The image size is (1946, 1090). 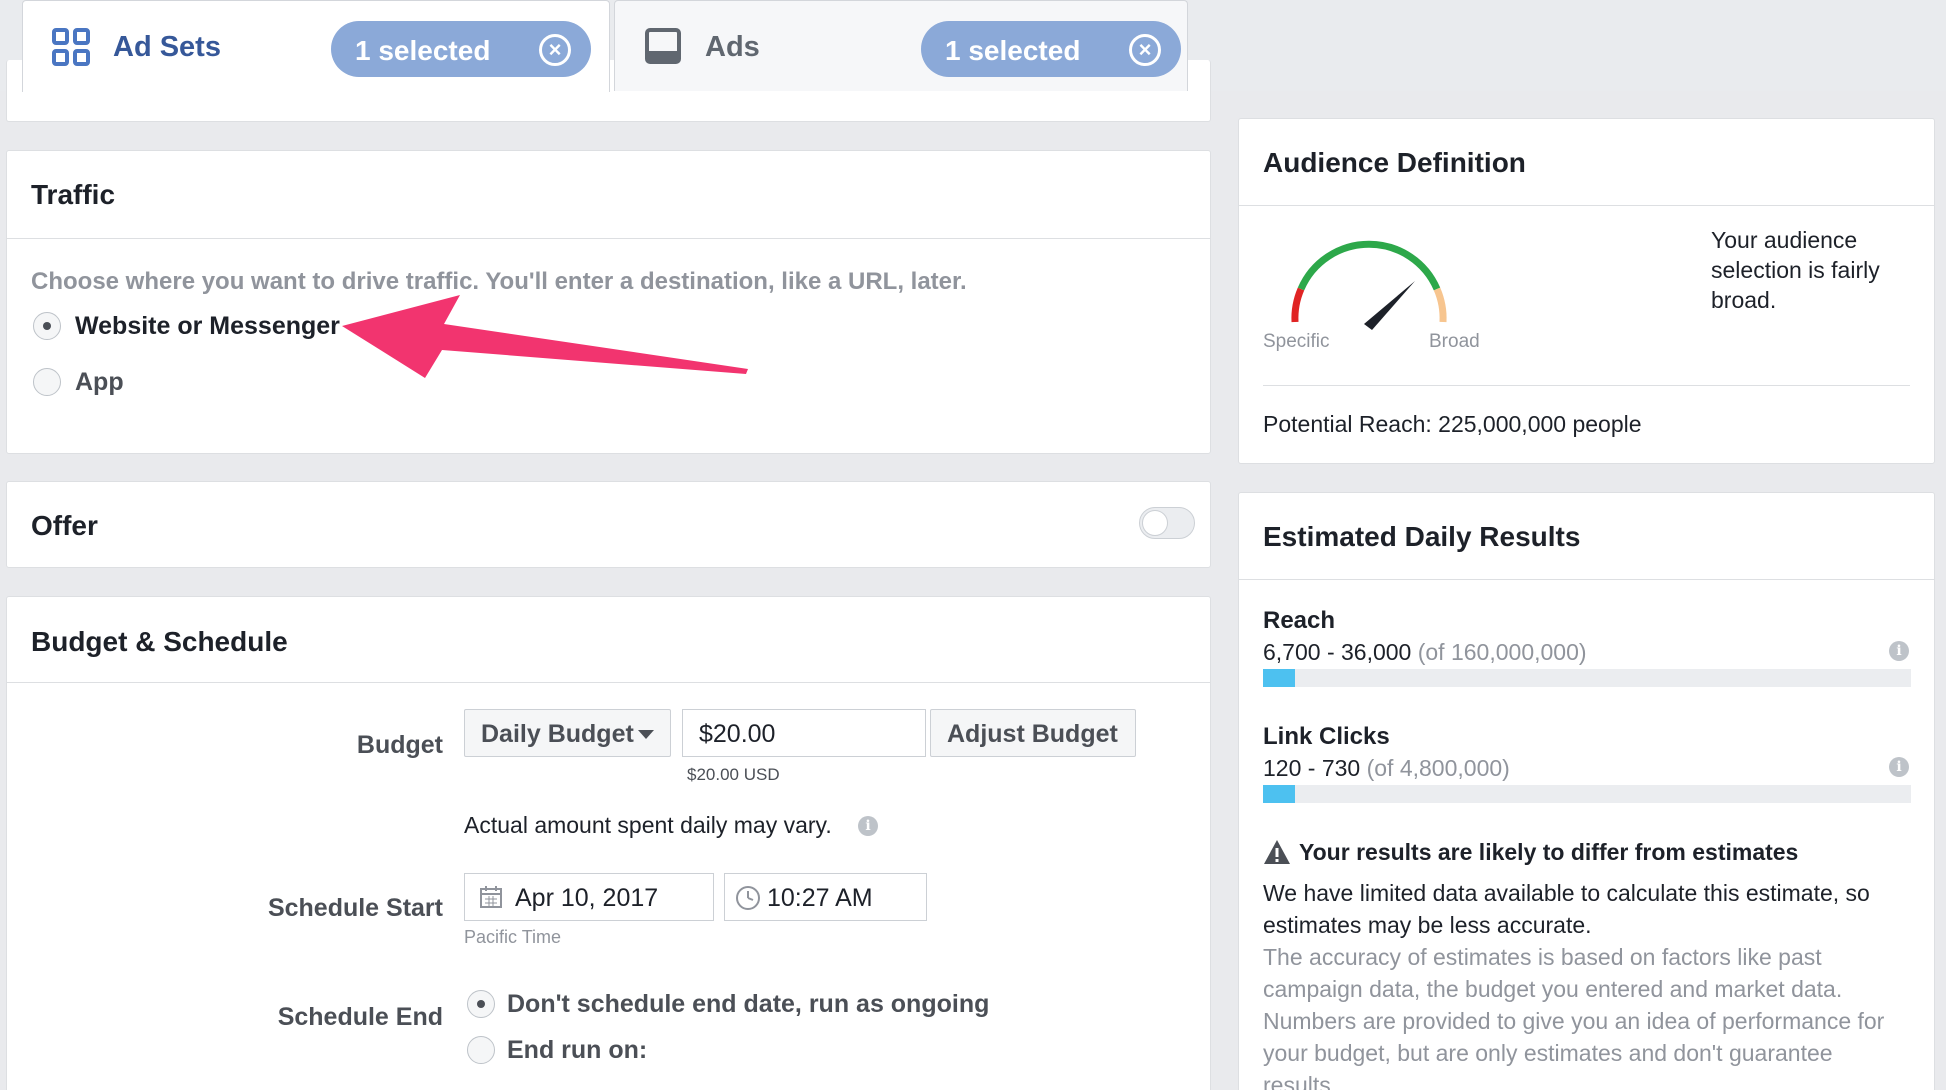 What do you see at coordinates (608, 524) in the screenshot?
I see `offer-card: Offer` at bounding box center [608, 524].